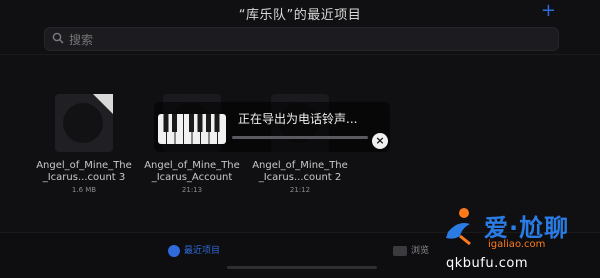  What do you see at coordinates (517, 244) in the screenshot?
I see `watermark-site-cn: igaliao.com` at bounding box center [517, 244].